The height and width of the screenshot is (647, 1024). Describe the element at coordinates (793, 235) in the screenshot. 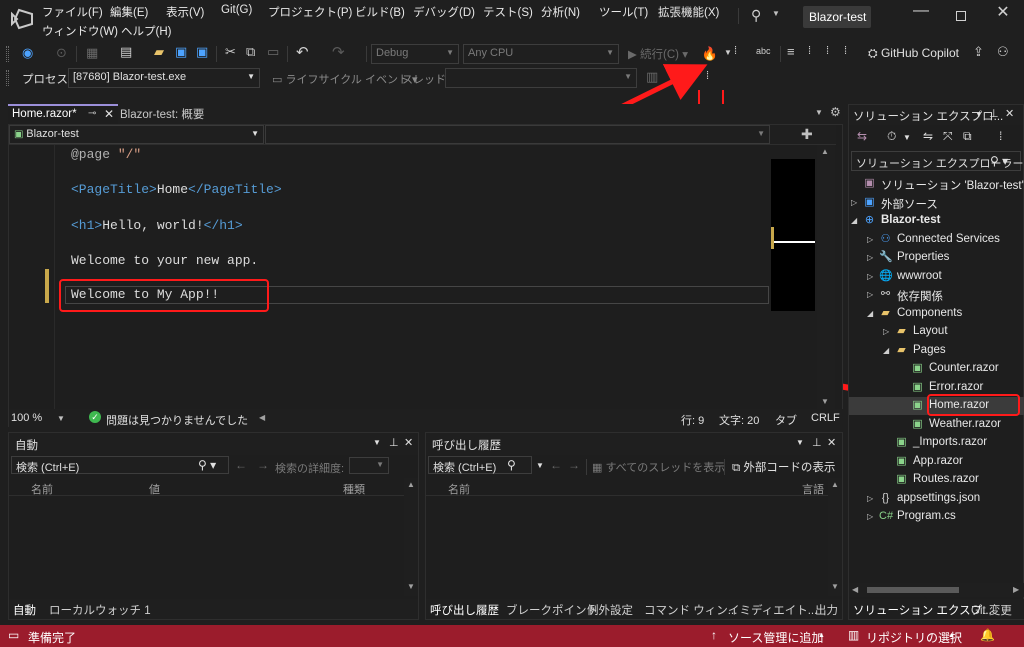

I see `minimap` at that location.